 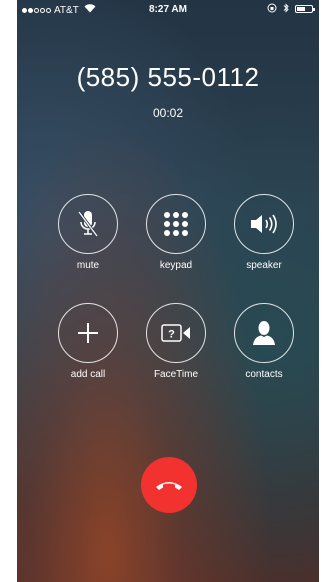 I want to click on facetime-circle: ?, so click(x=176, y=333).